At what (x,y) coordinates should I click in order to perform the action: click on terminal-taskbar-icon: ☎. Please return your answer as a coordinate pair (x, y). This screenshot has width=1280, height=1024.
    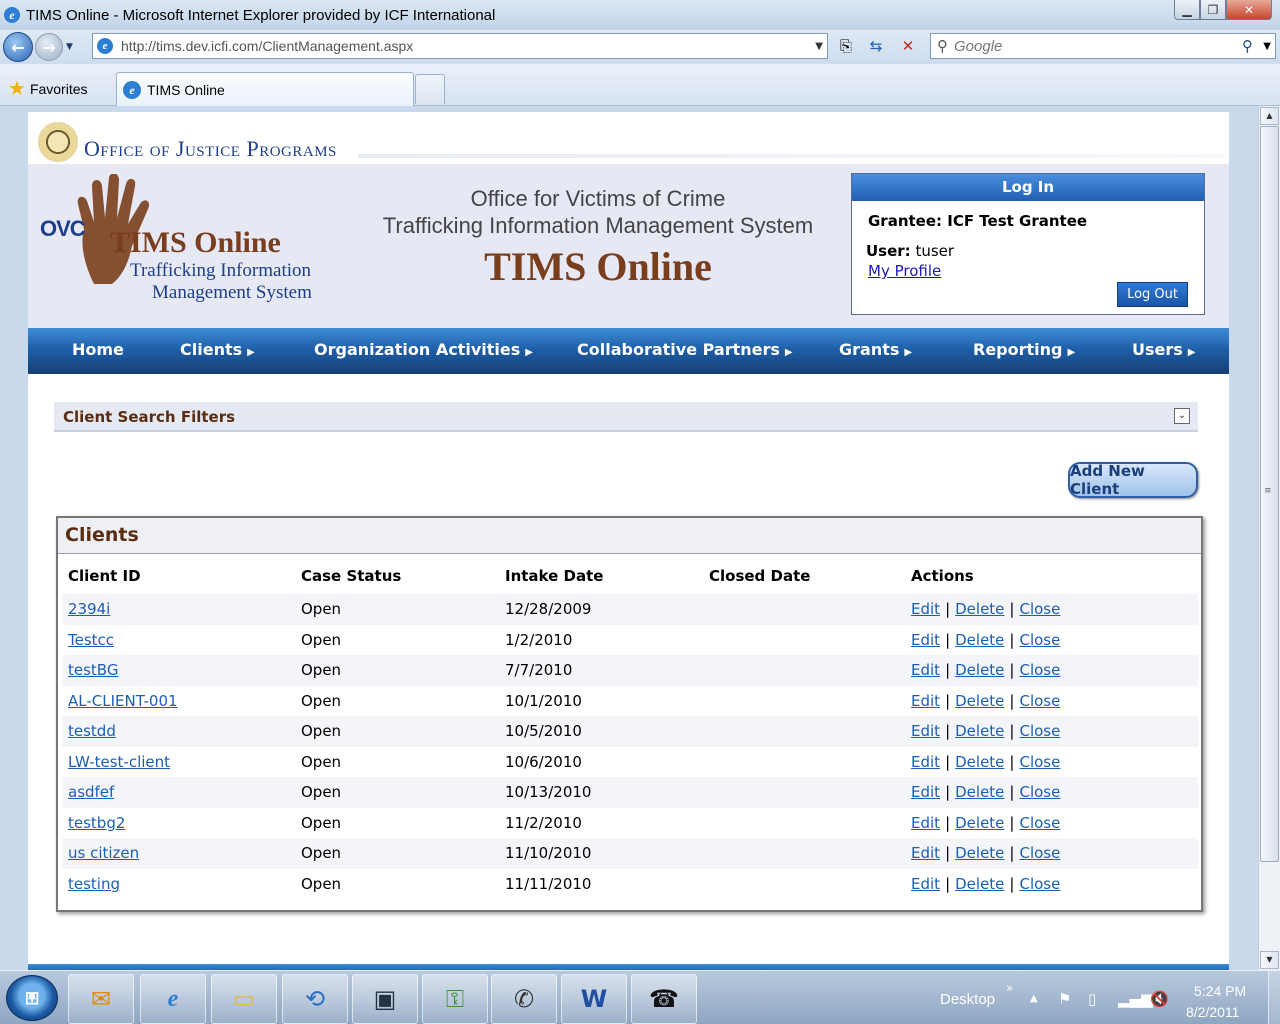
    Looking at the image, I should click on (664, 999).